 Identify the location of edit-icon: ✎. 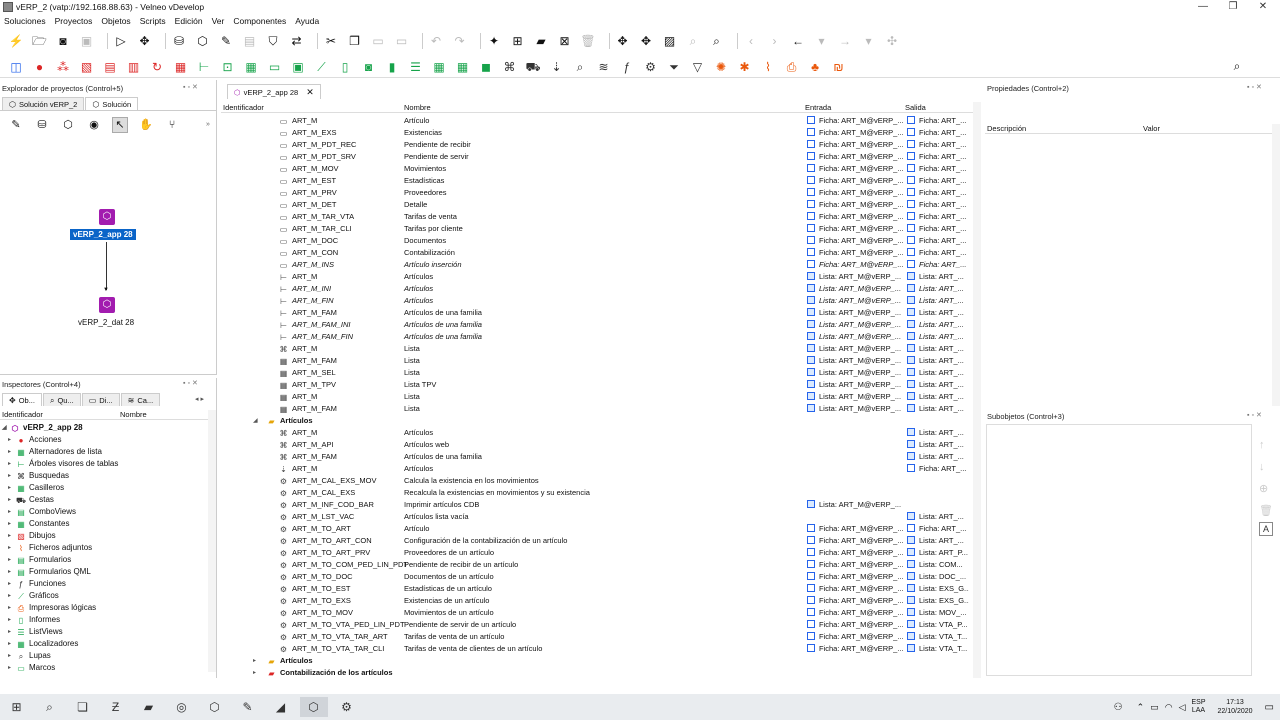
(226, 41).